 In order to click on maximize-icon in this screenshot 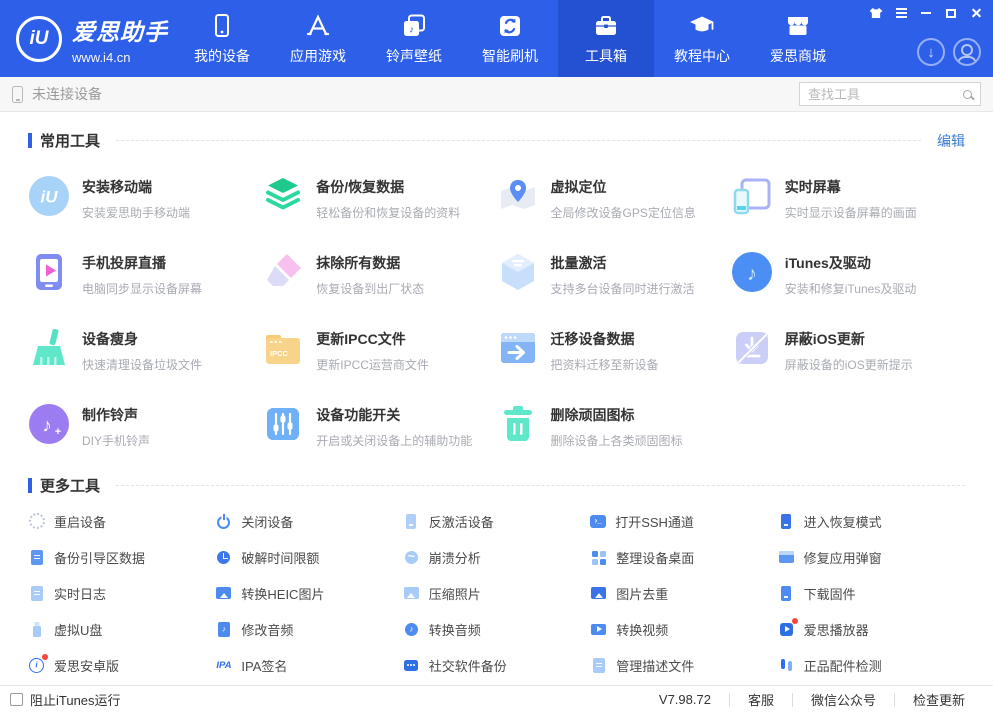, I will do `click(951, 13)`.